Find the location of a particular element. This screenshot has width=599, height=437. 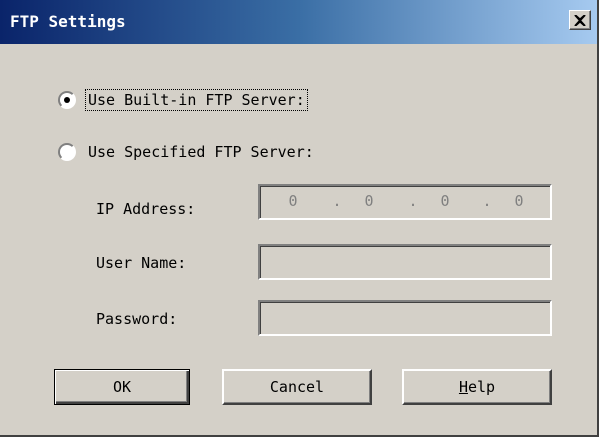

help-button-label: Help is located at coordinates (477, 387).